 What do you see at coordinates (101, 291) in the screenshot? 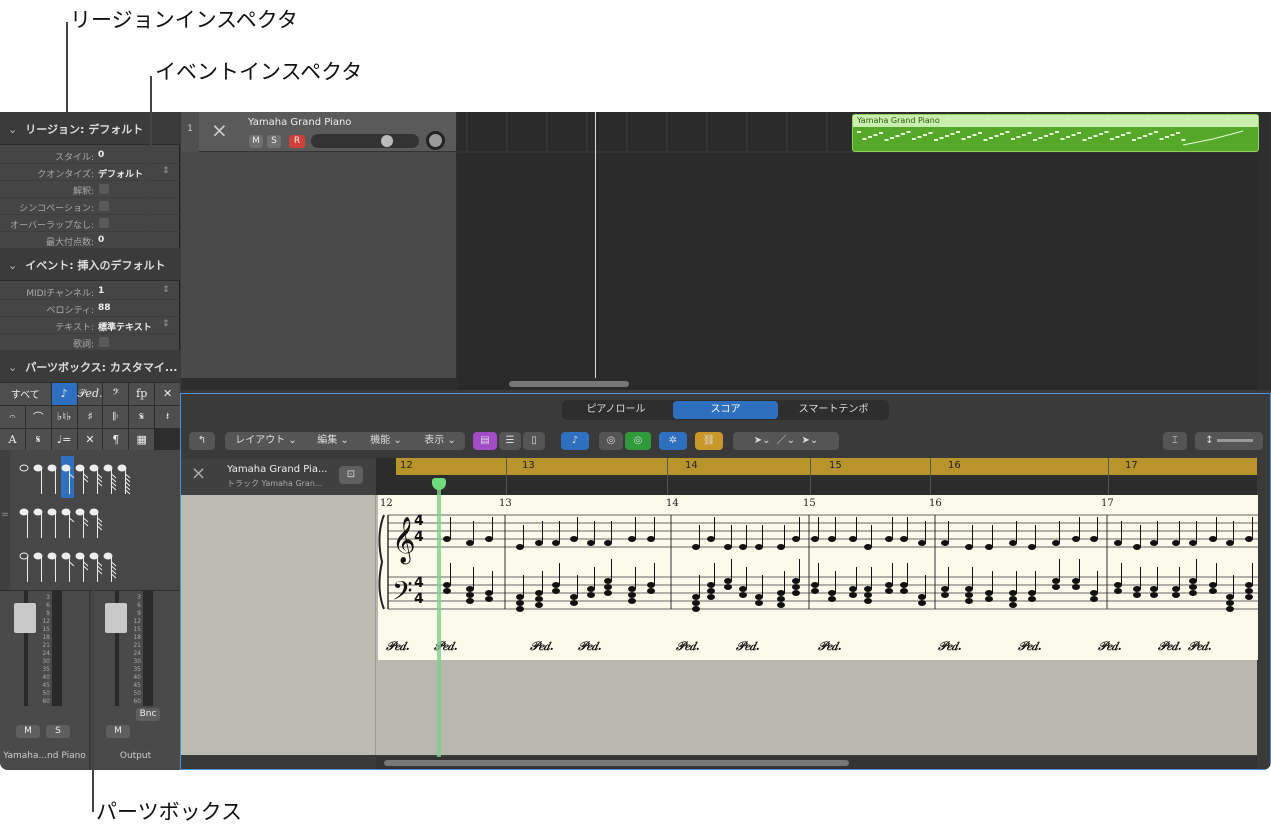
I see `row-value: 1` at bounding box center [101, 291].